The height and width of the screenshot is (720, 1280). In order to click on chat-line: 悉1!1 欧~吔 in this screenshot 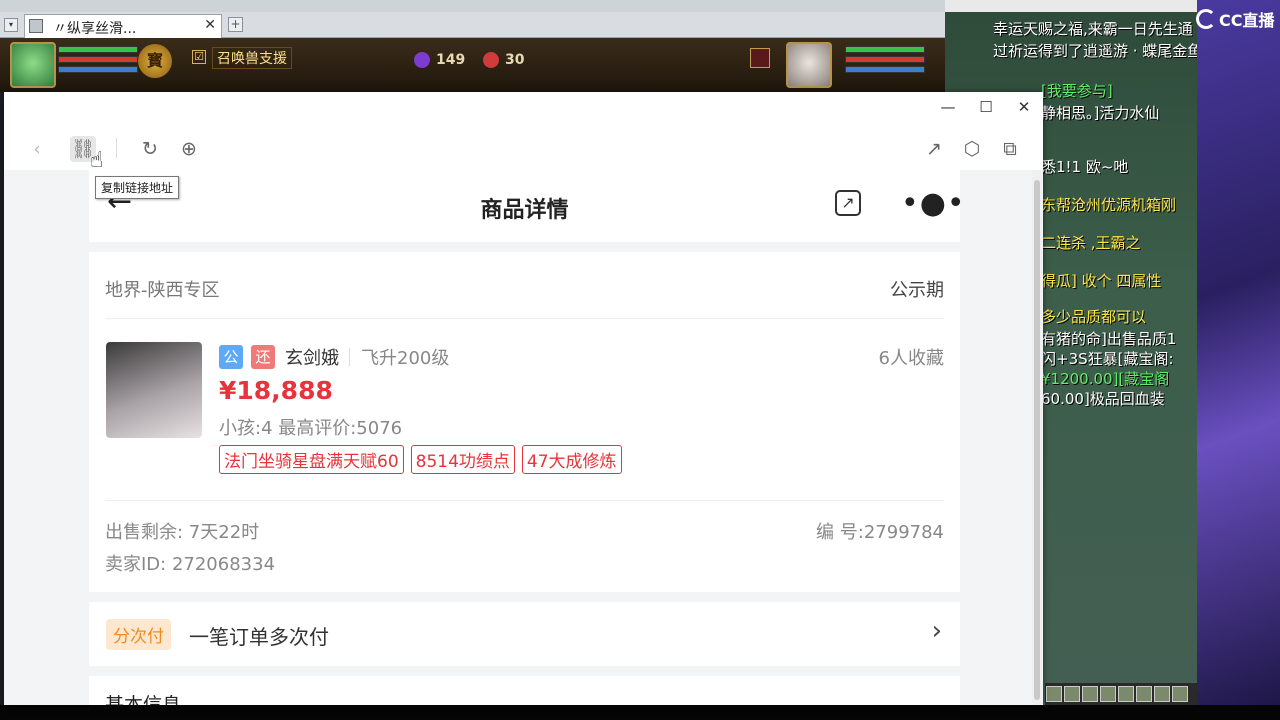, I will do `click(1085, 167)`.